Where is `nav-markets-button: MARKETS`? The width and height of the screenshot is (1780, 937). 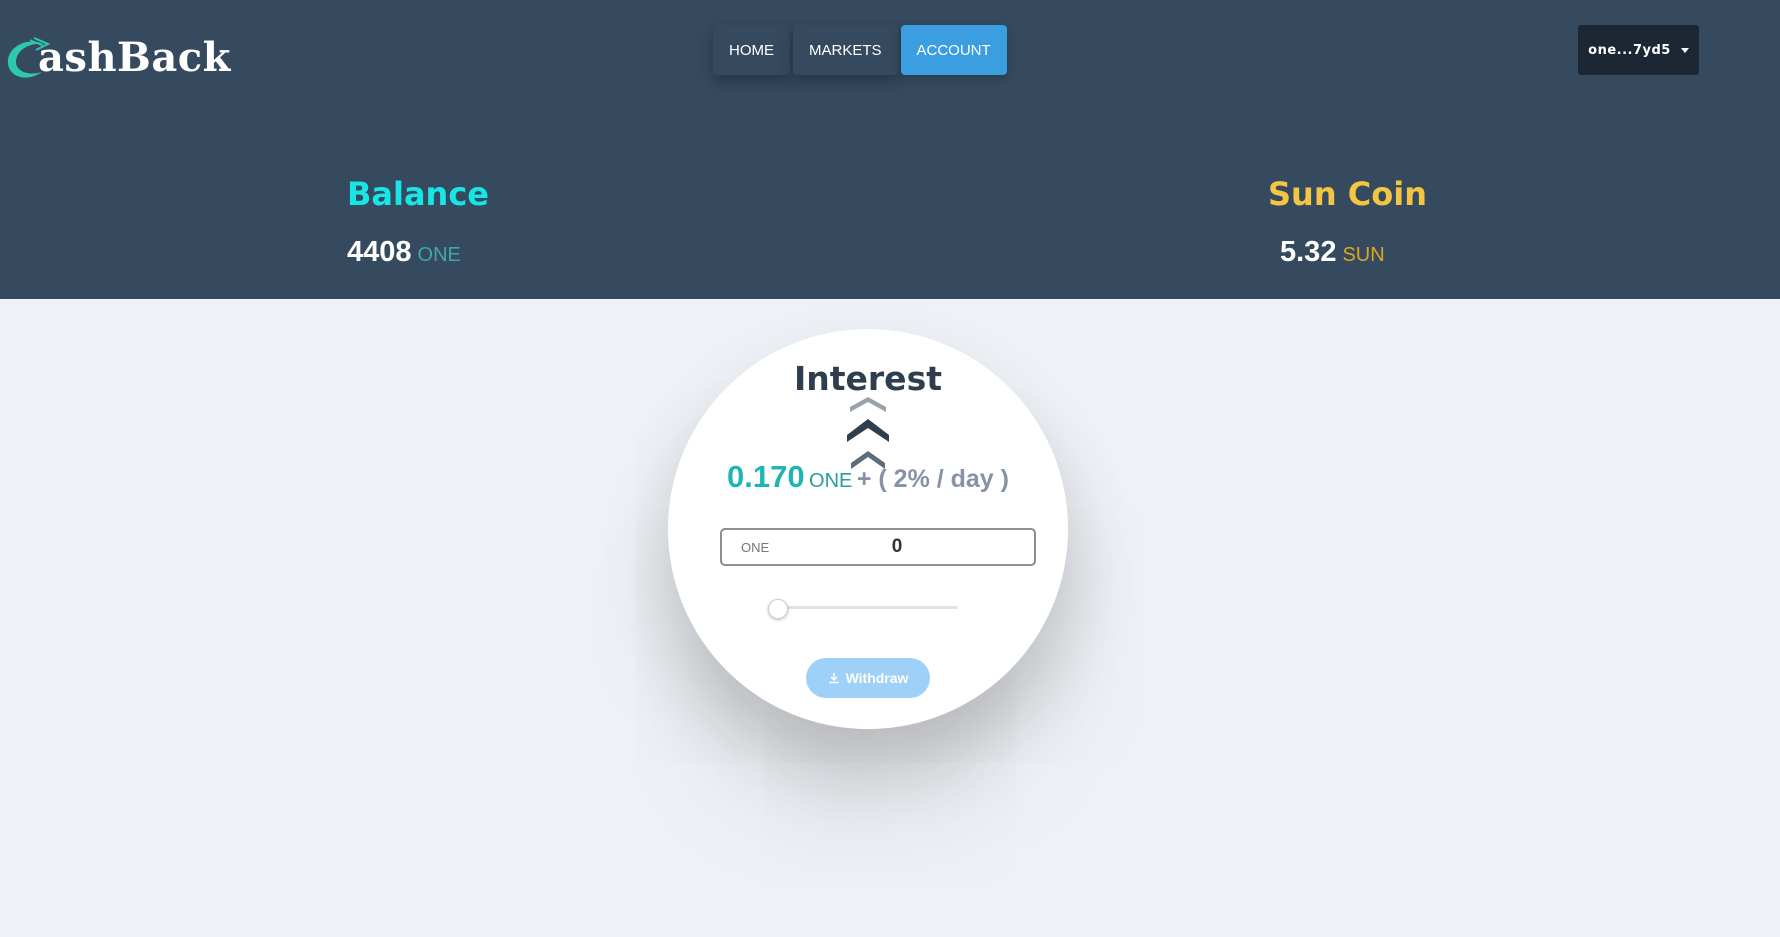
nav-markets-button: MARKETS is located at coordinates (845, 50).